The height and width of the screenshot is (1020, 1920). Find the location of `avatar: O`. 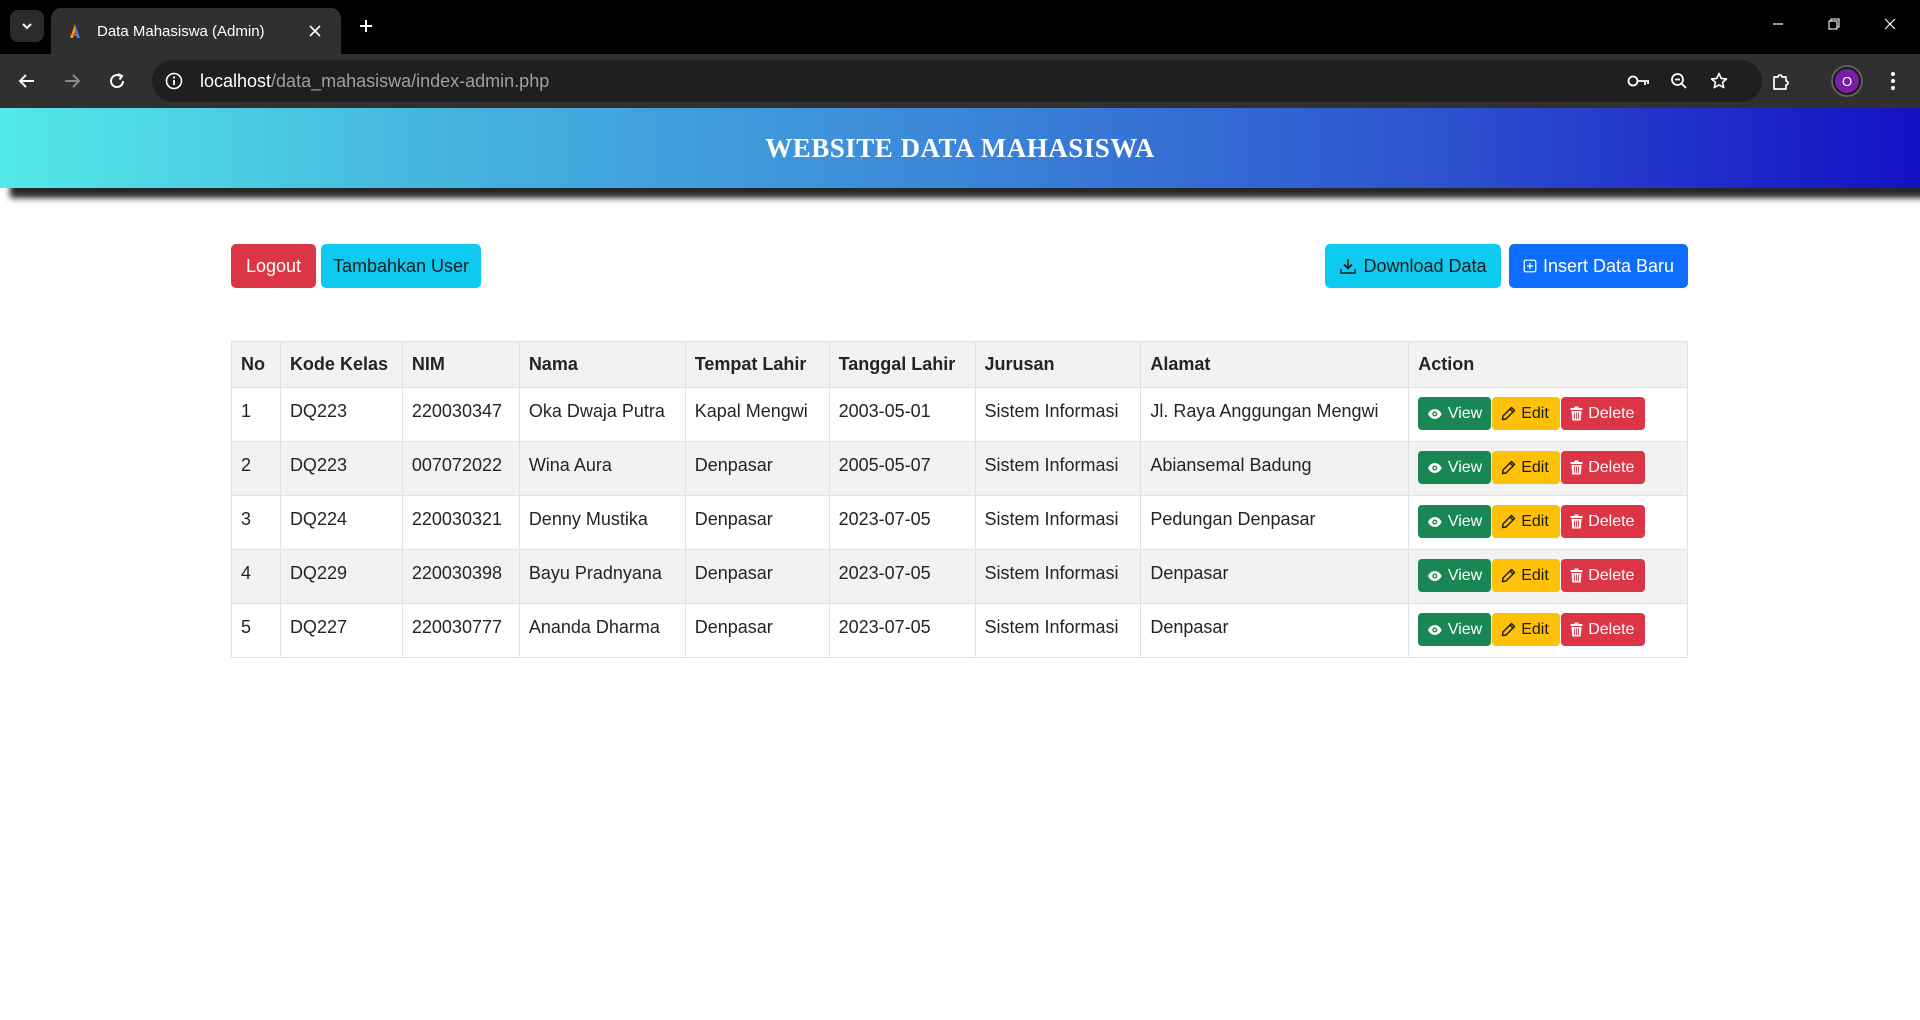

avatar: O is located at coordinates (1847, 81).